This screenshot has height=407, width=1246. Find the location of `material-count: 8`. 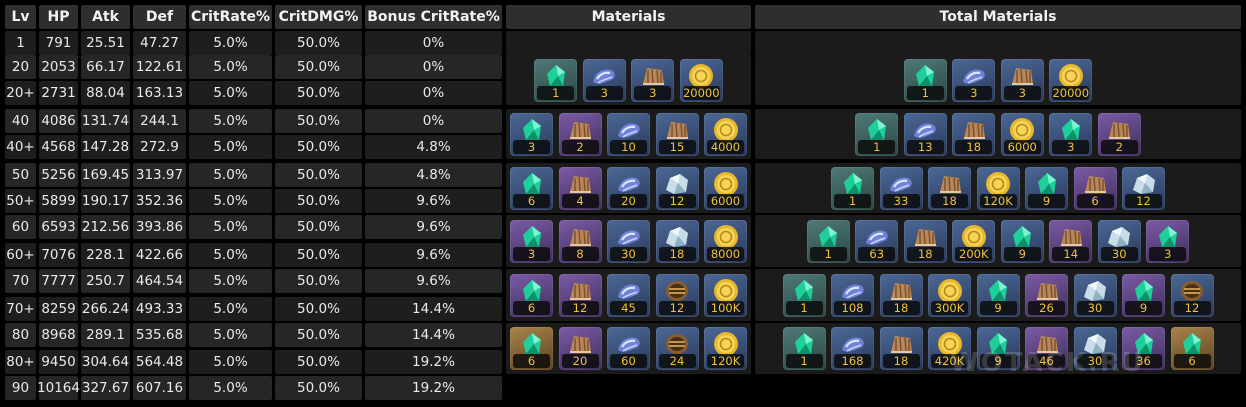

material-count: 8 is located at coordinates (580, 253).